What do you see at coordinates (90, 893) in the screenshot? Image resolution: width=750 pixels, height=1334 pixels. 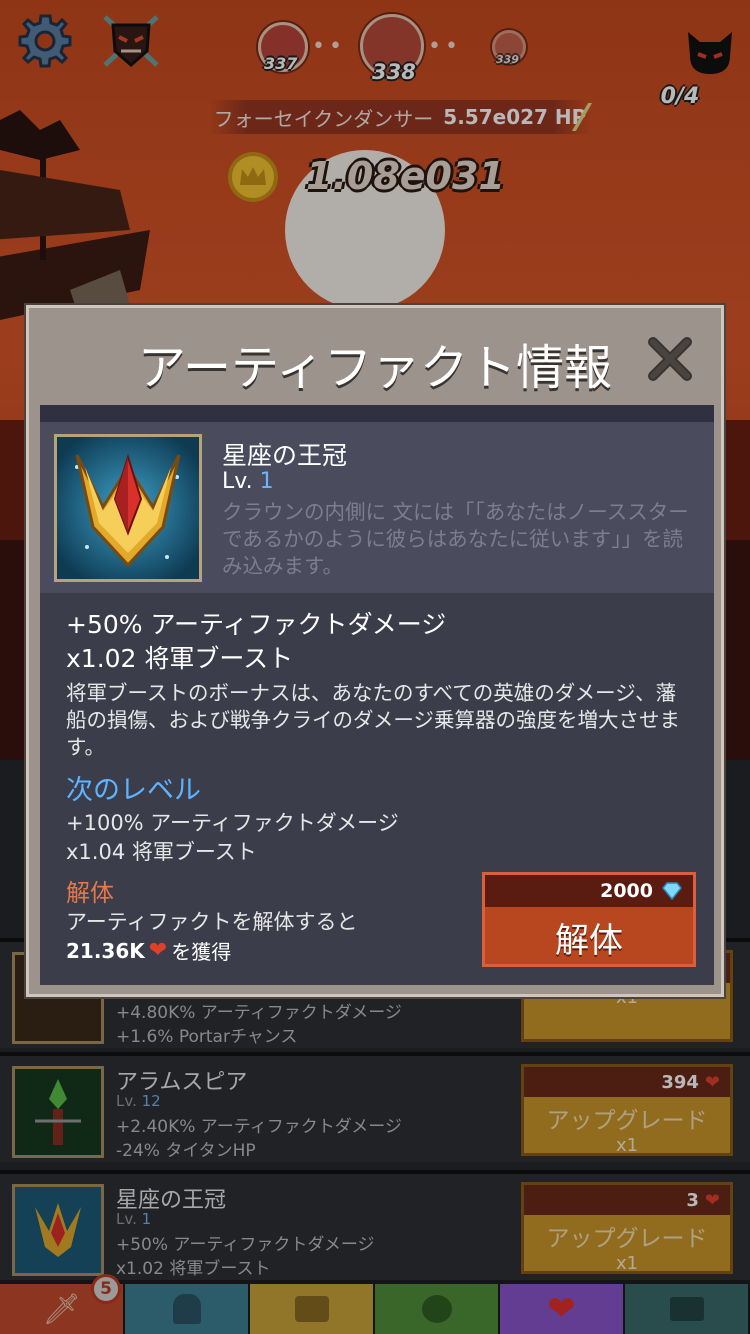 I see `disassemble-heading: 解体` at bounding box center [90, 893].